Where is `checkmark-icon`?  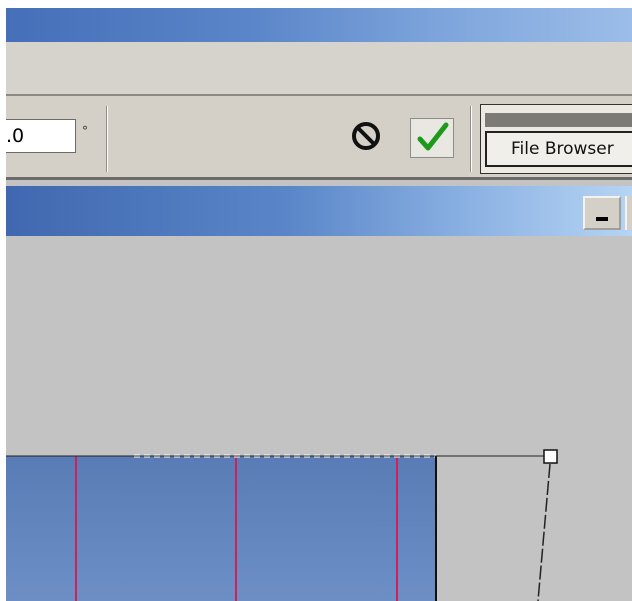 checkmark-icon is located at coordinates (433, 136).